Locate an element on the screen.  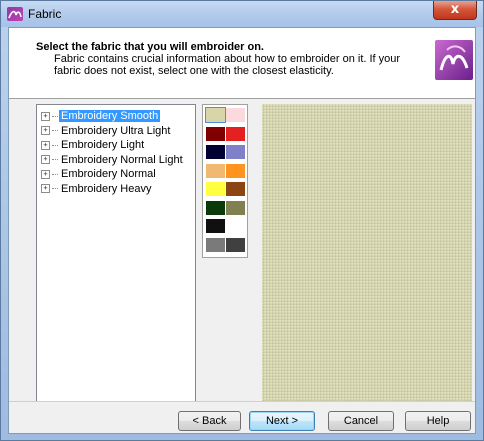
tree-item-label: Embroidery Heavy is located at coordinates (106, 188).